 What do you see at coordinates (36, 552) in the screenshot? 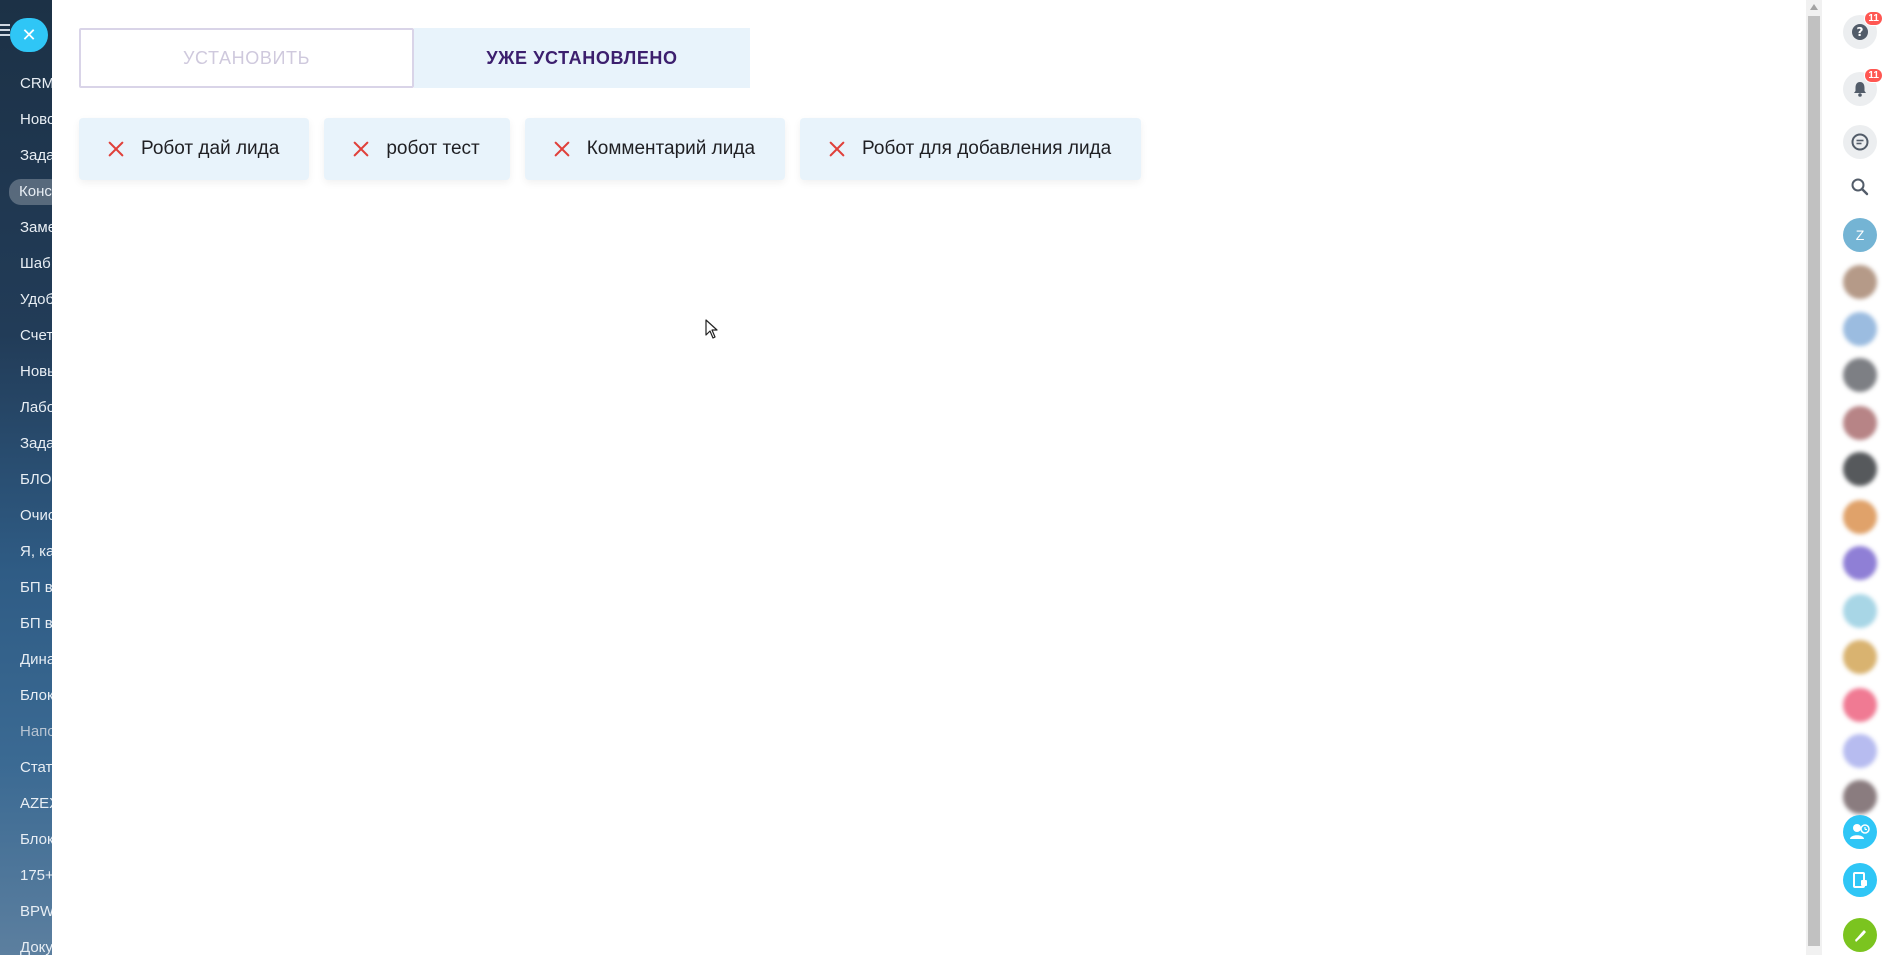
I see `sidebar-item: Я, ка` at bounding box center [36, 552].